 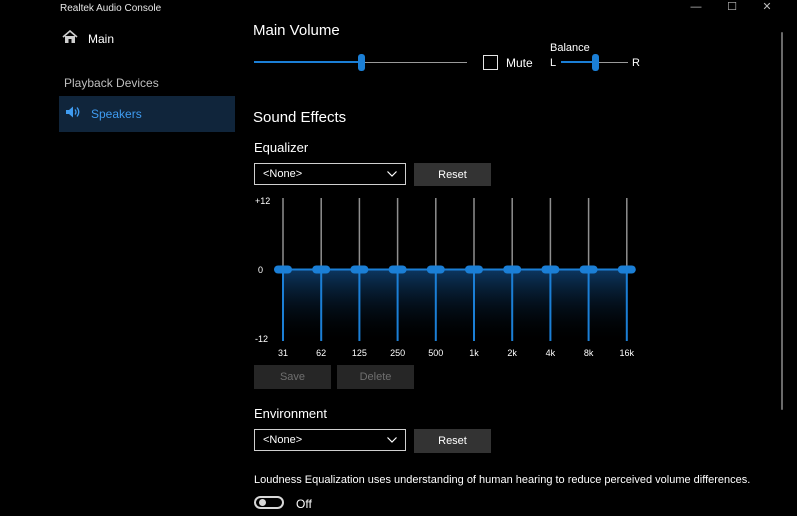 I want to click on eq-scale-bottom: -12, so click(x=262, y=339).